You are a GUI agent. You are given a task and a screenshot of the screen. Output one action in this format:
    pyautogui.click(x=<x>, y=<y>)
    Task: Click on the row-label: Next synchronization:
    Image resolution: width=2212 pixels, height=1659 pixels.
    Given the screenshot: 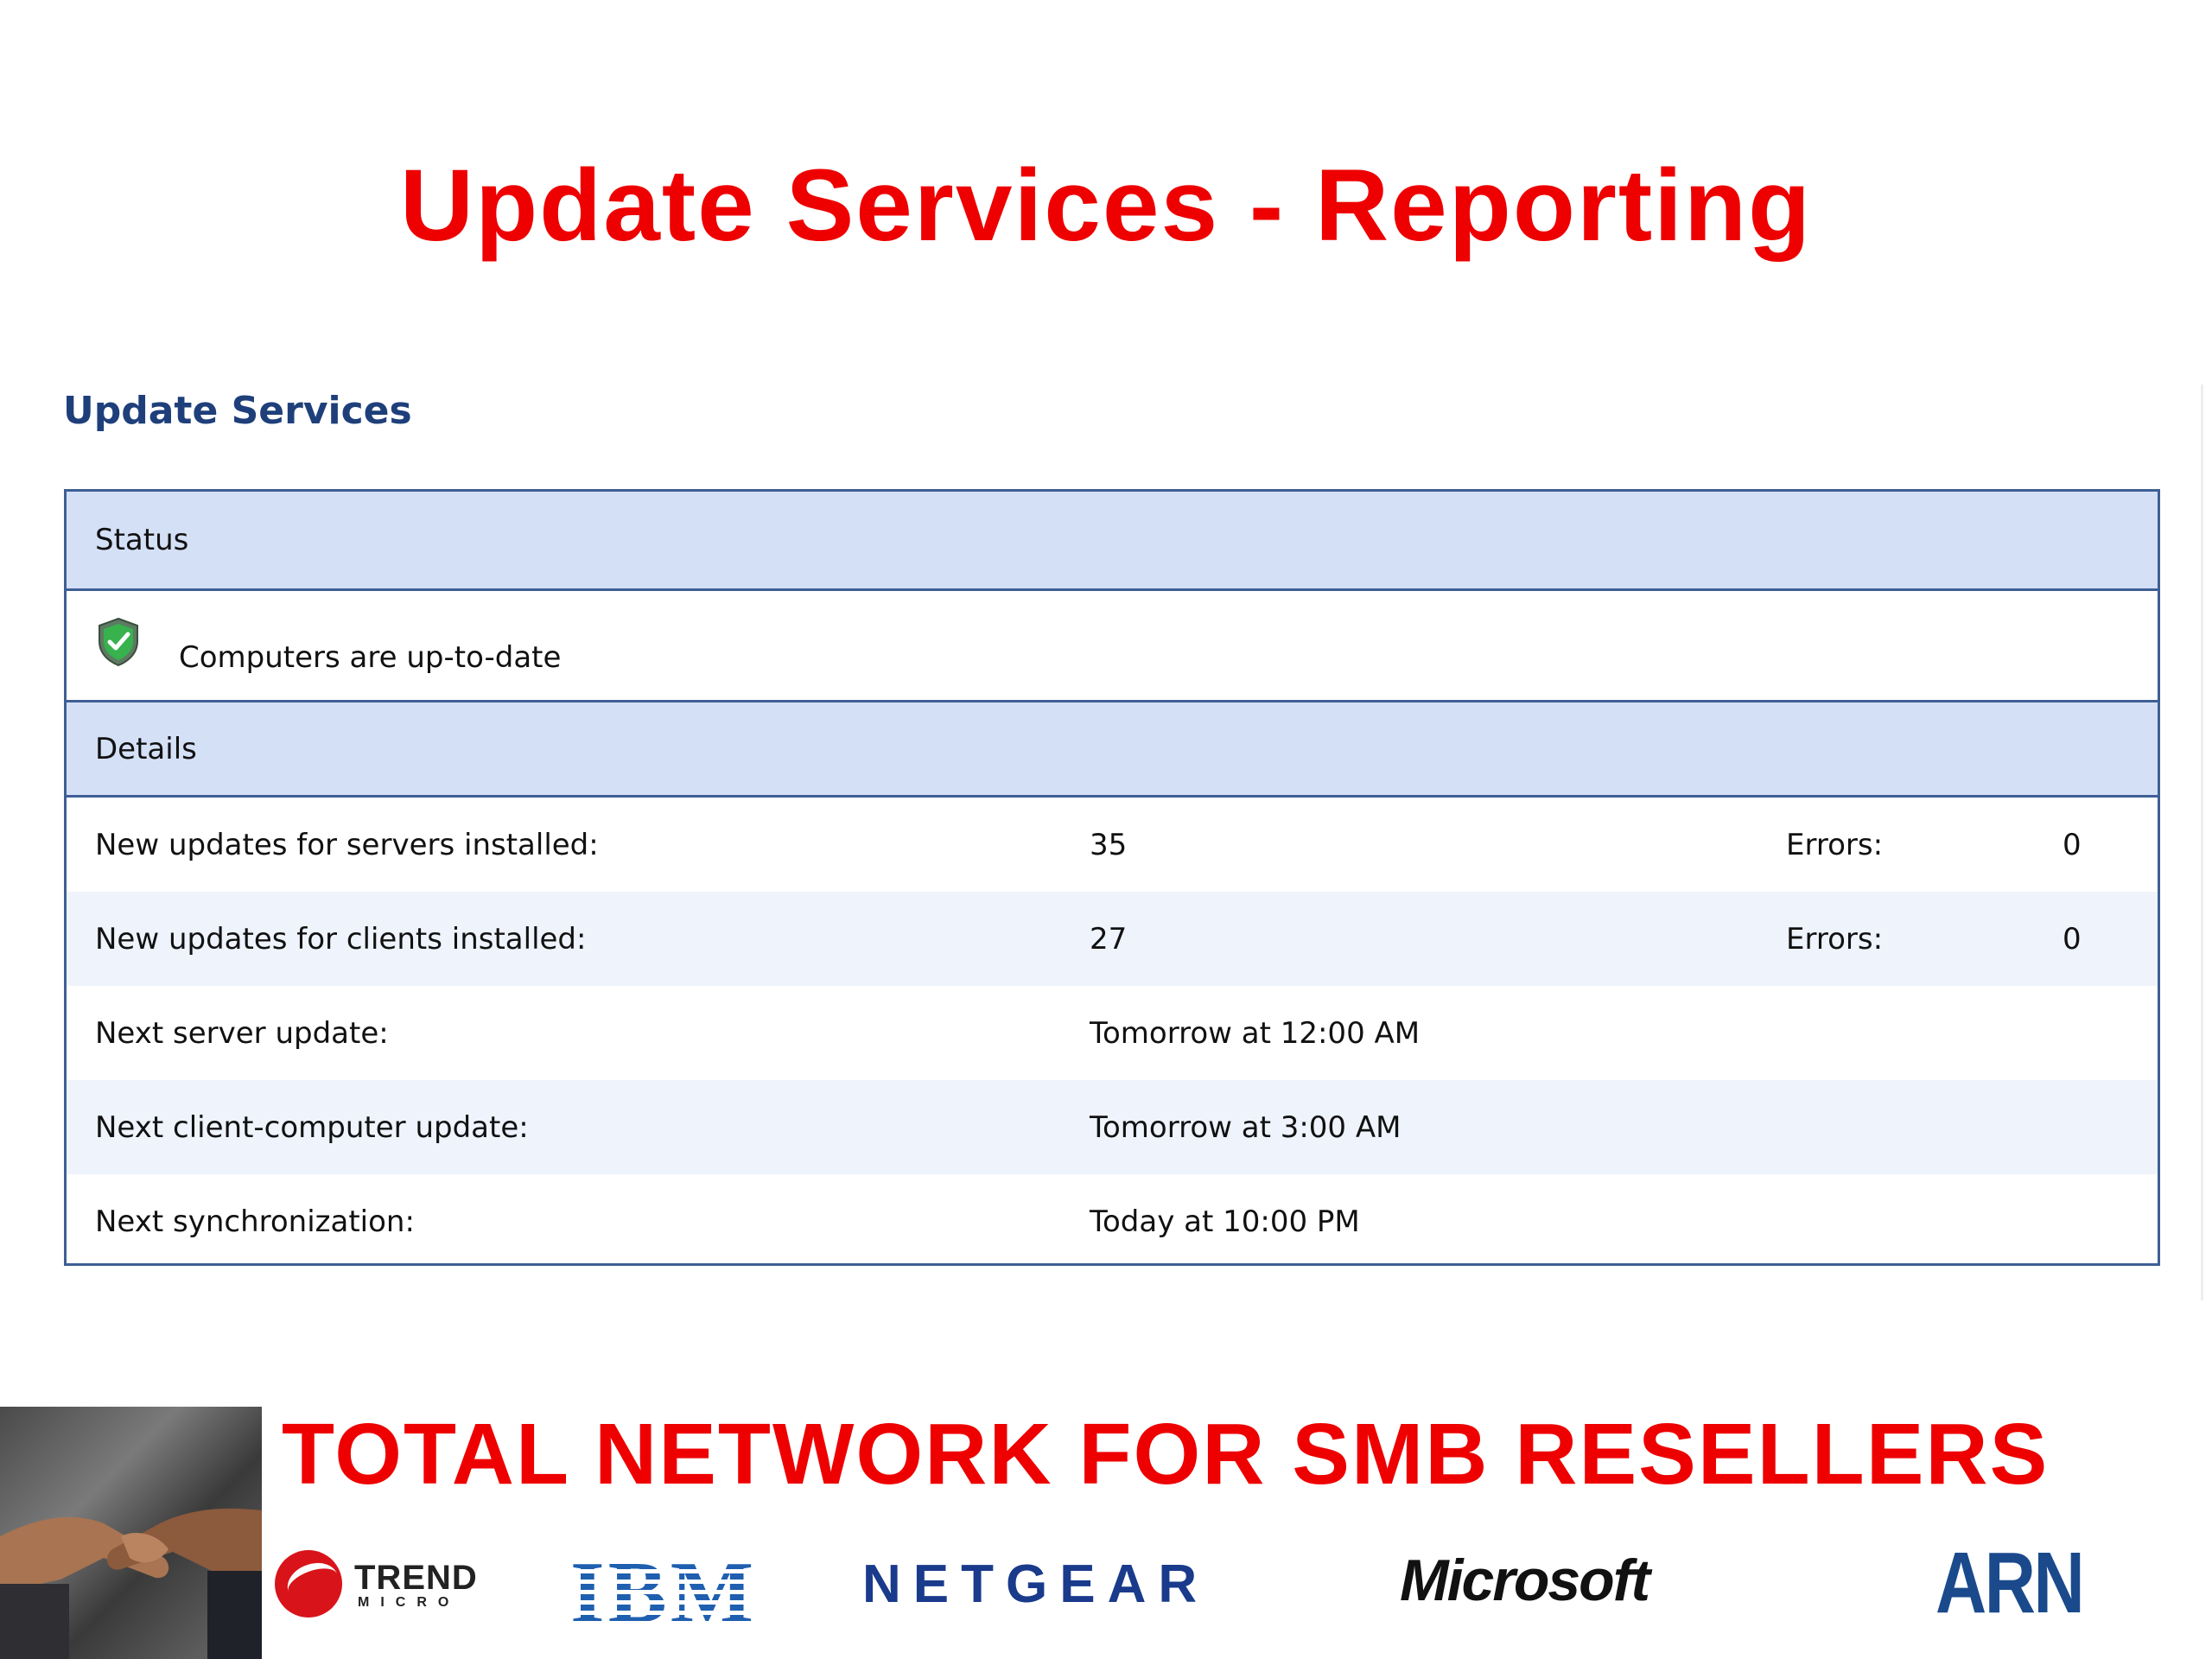 What is the action you would take?
    pyautogui.click(x=255, y=1221)
    